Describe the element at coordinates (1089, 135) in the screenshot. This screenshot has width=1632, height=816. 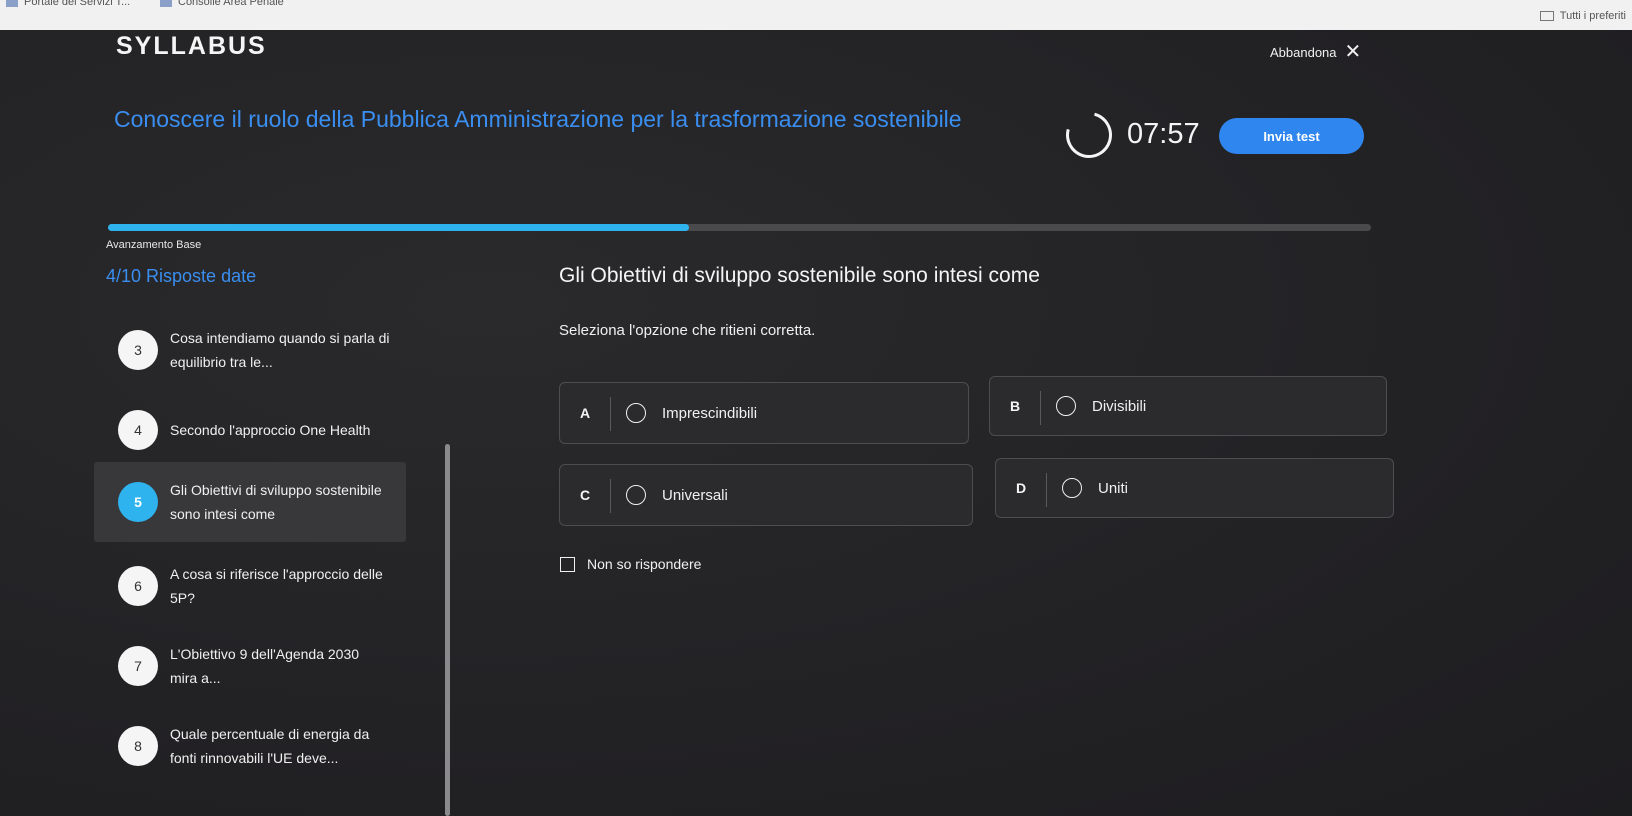
I see `timer-ring-icon` at that location.